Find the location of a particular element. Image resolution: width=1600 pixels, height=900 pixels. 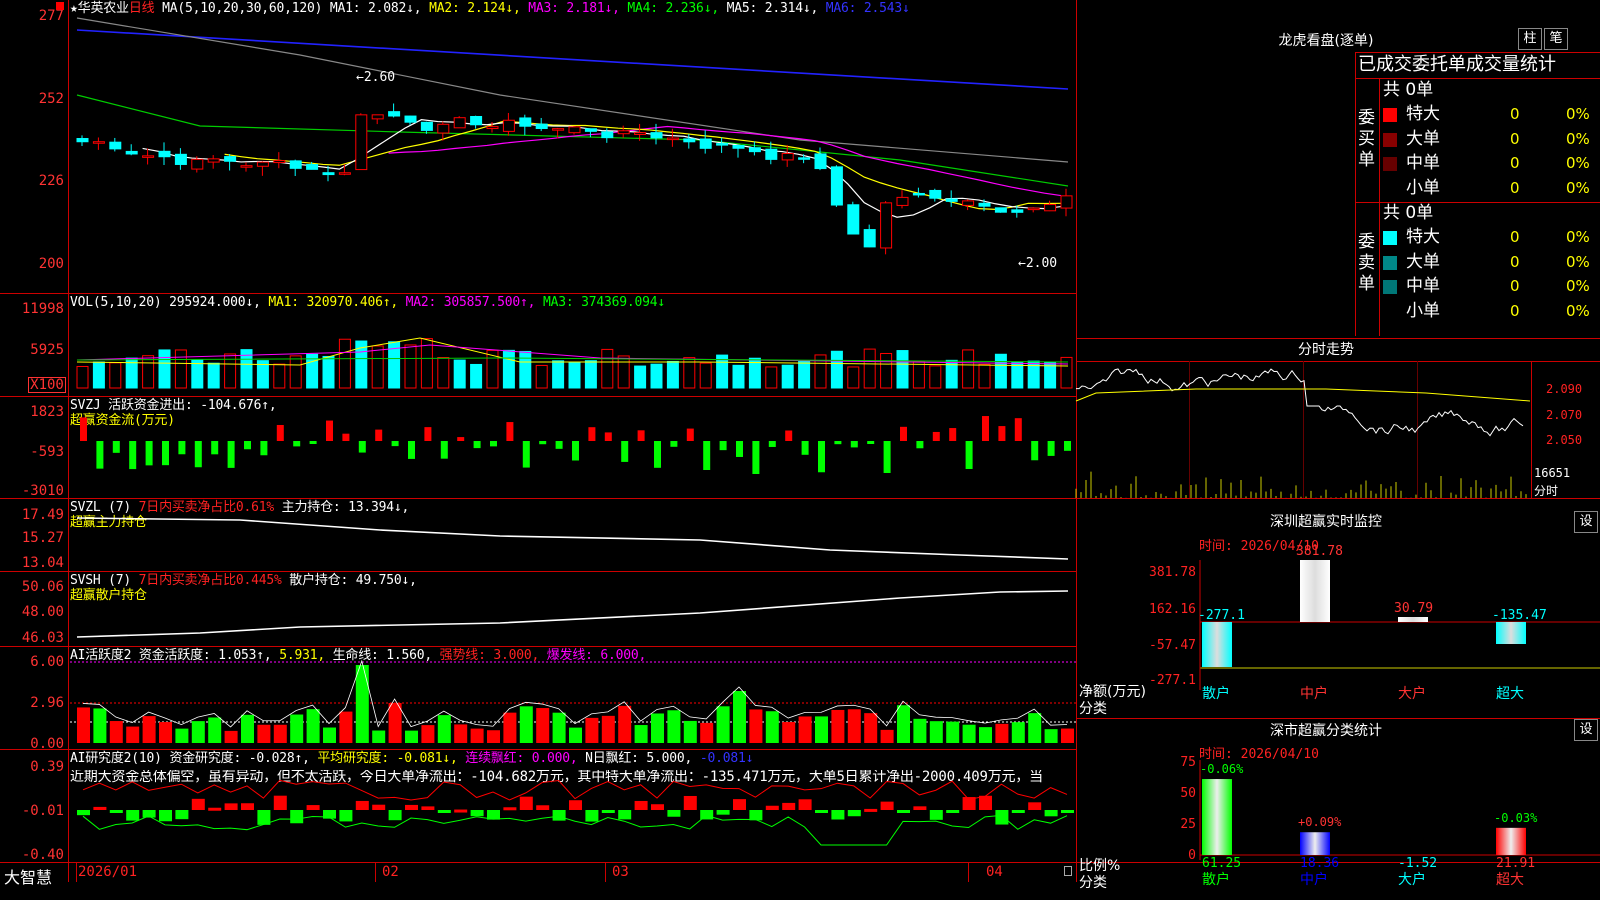

sz-monitor-tick: 381.78 is located at coordinates (1172, 572).